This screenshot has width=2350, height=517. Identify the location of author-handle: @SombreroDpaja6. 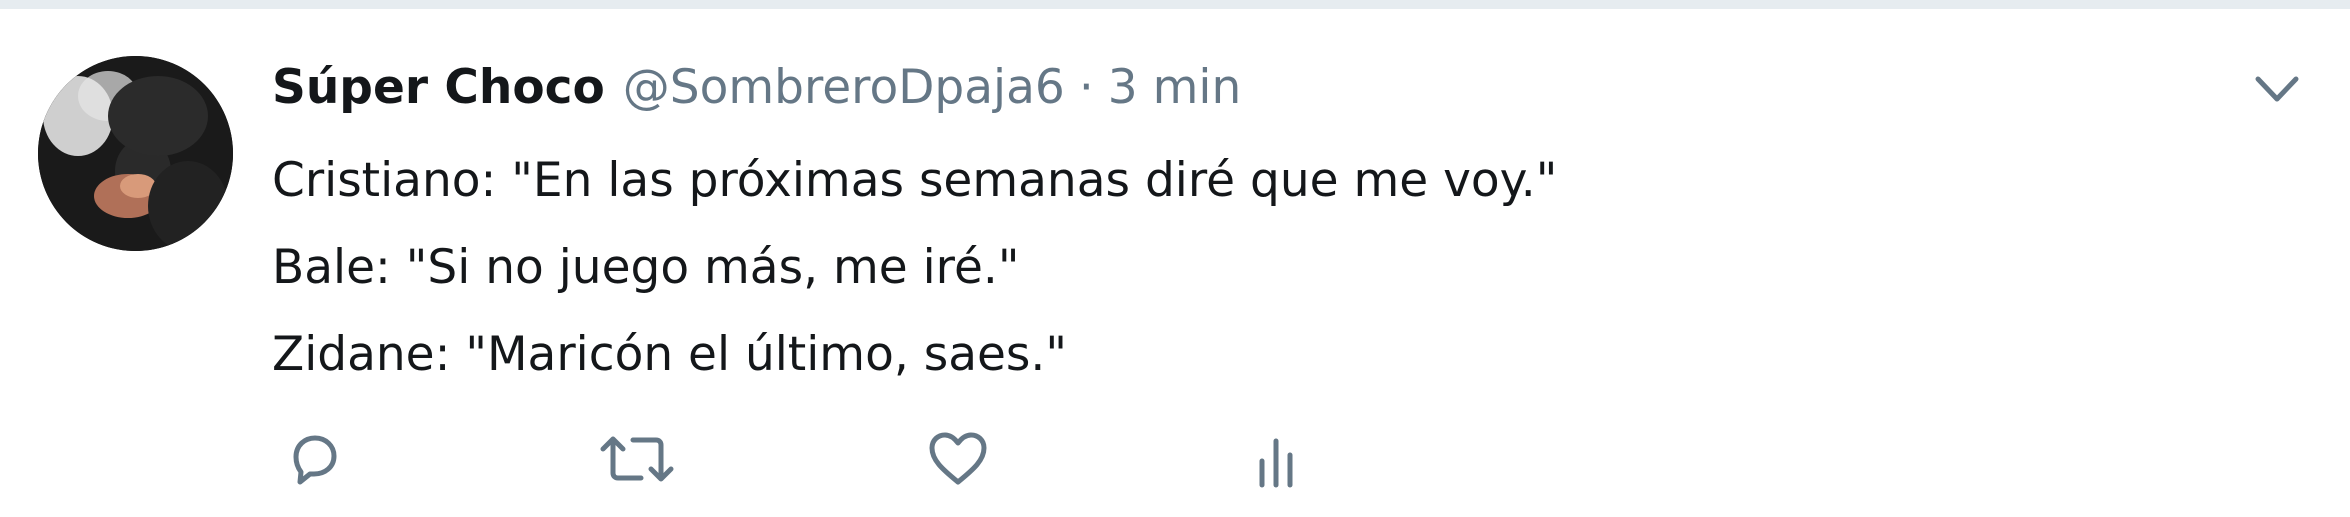
(844, 87).